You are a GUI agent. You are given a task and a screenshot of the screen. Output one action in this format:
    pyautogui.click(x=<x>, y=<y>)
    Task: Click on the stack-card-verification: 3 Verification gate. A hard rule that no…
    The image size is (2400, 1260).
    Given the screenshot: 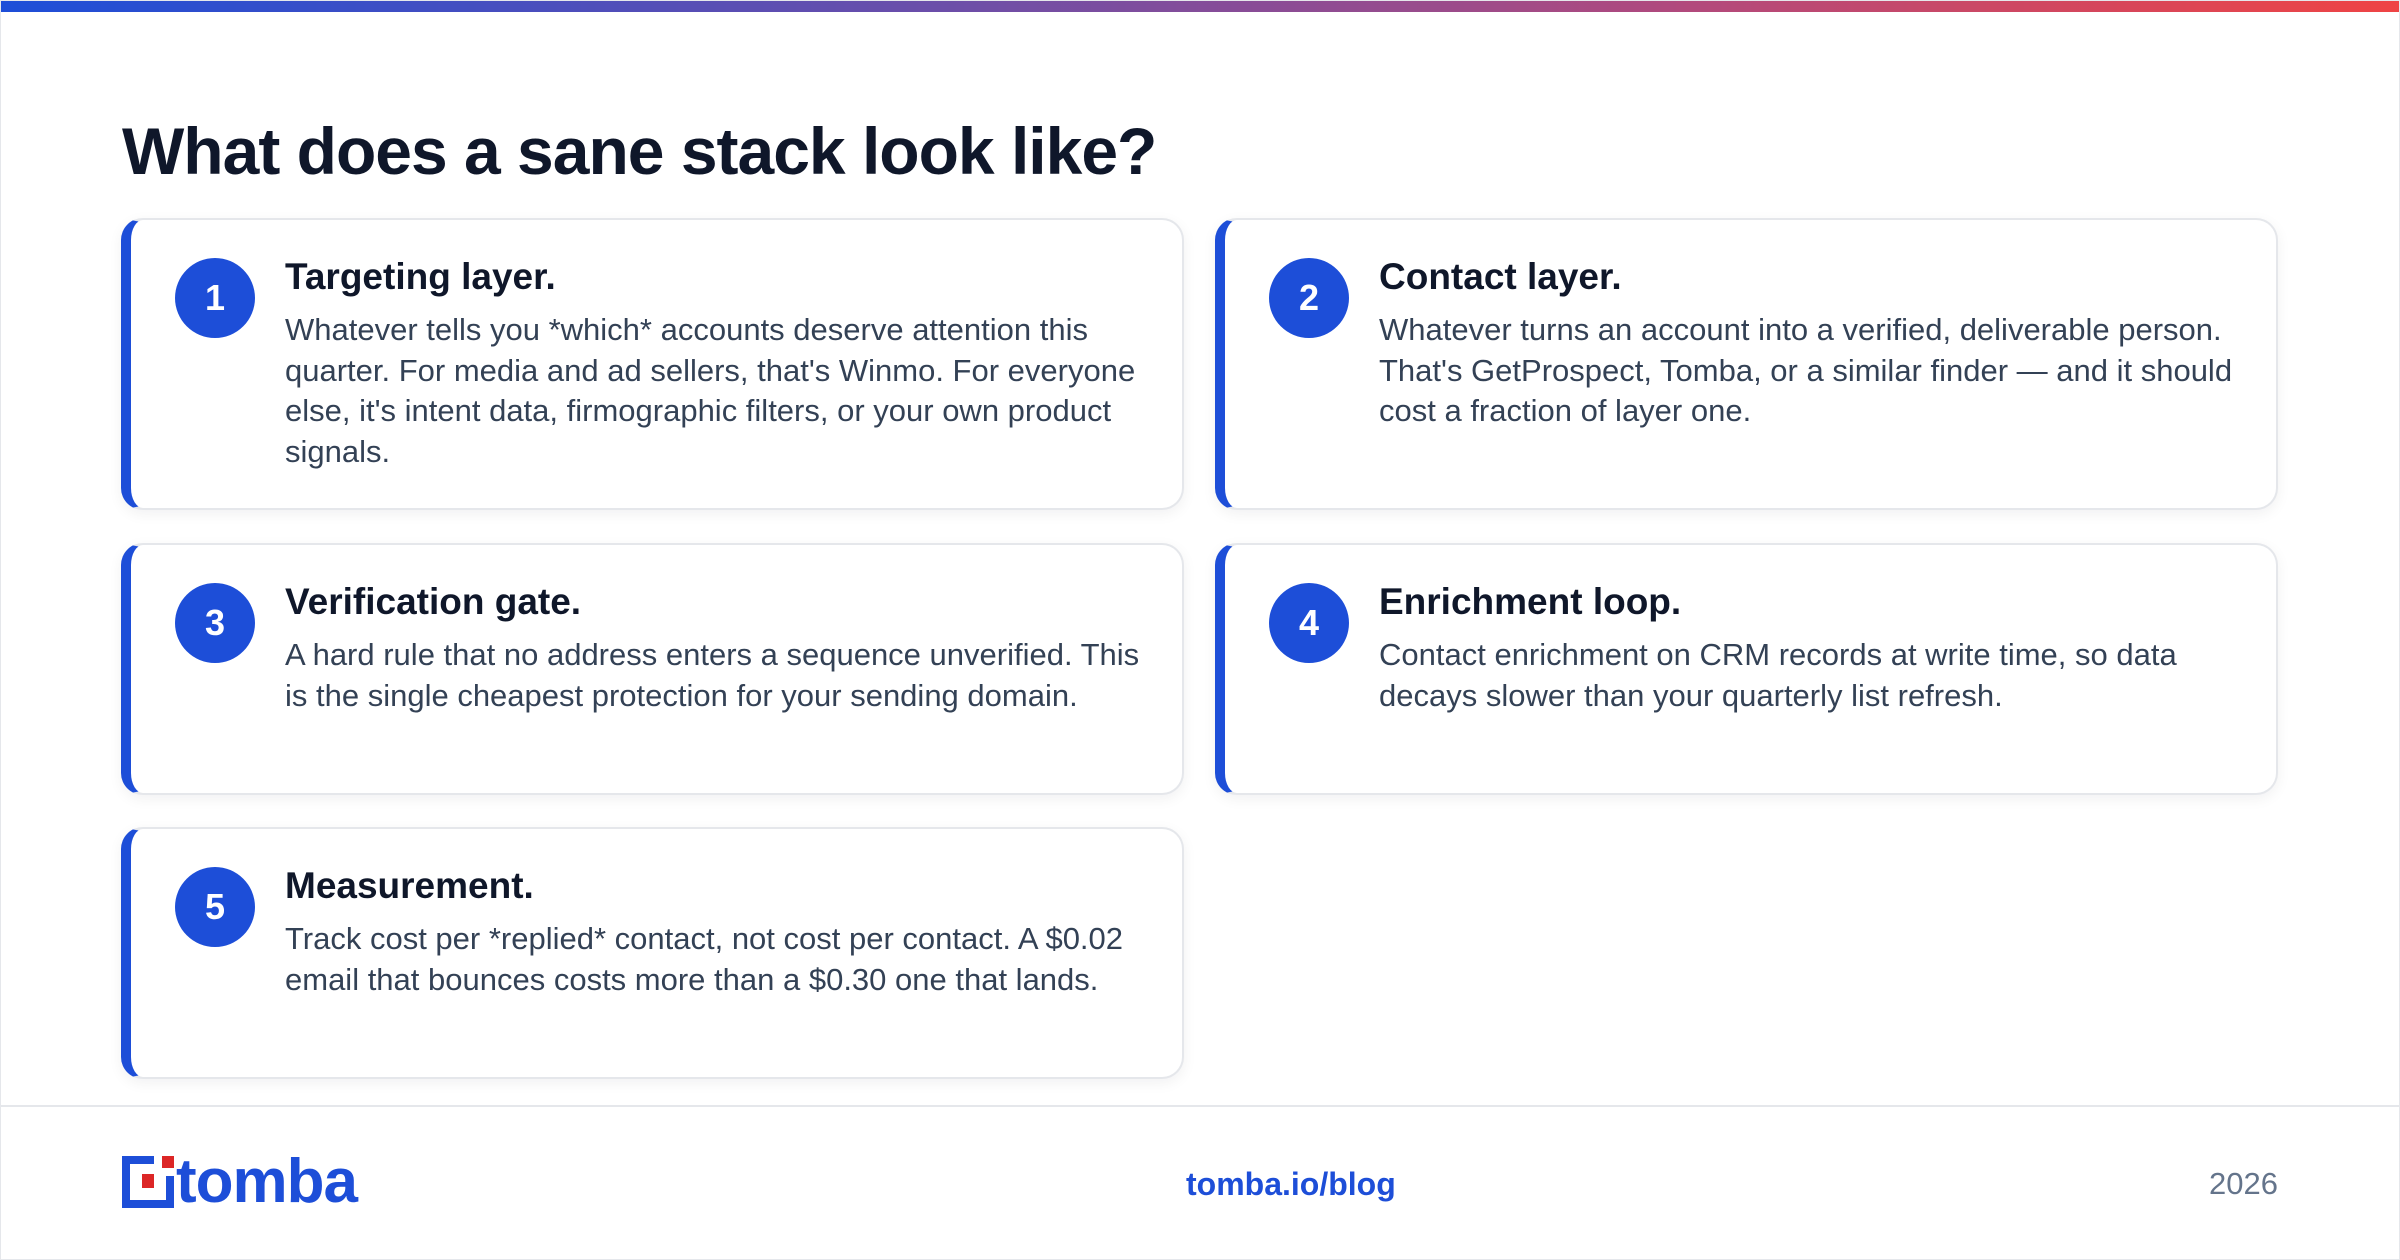 What is the action you would take?
    pyautogui.click(x=652, y=669)
    